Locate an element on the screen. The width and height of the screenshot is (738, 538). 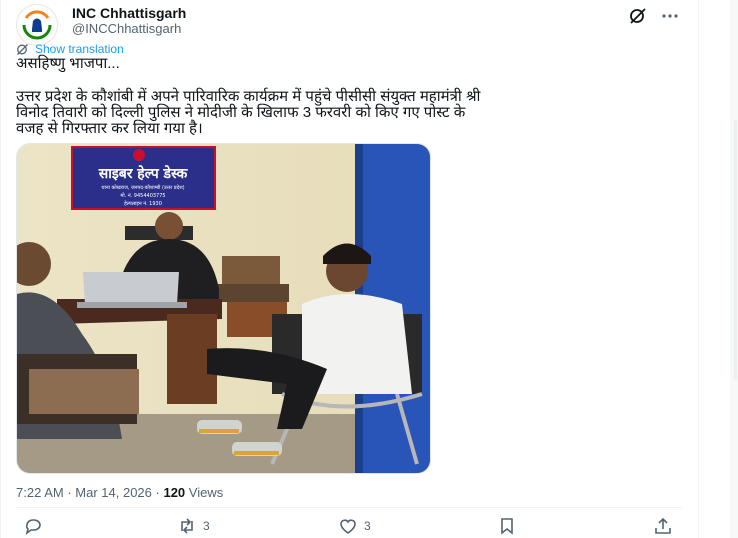
repost-count: 3 is located at coordinates (206, 526).